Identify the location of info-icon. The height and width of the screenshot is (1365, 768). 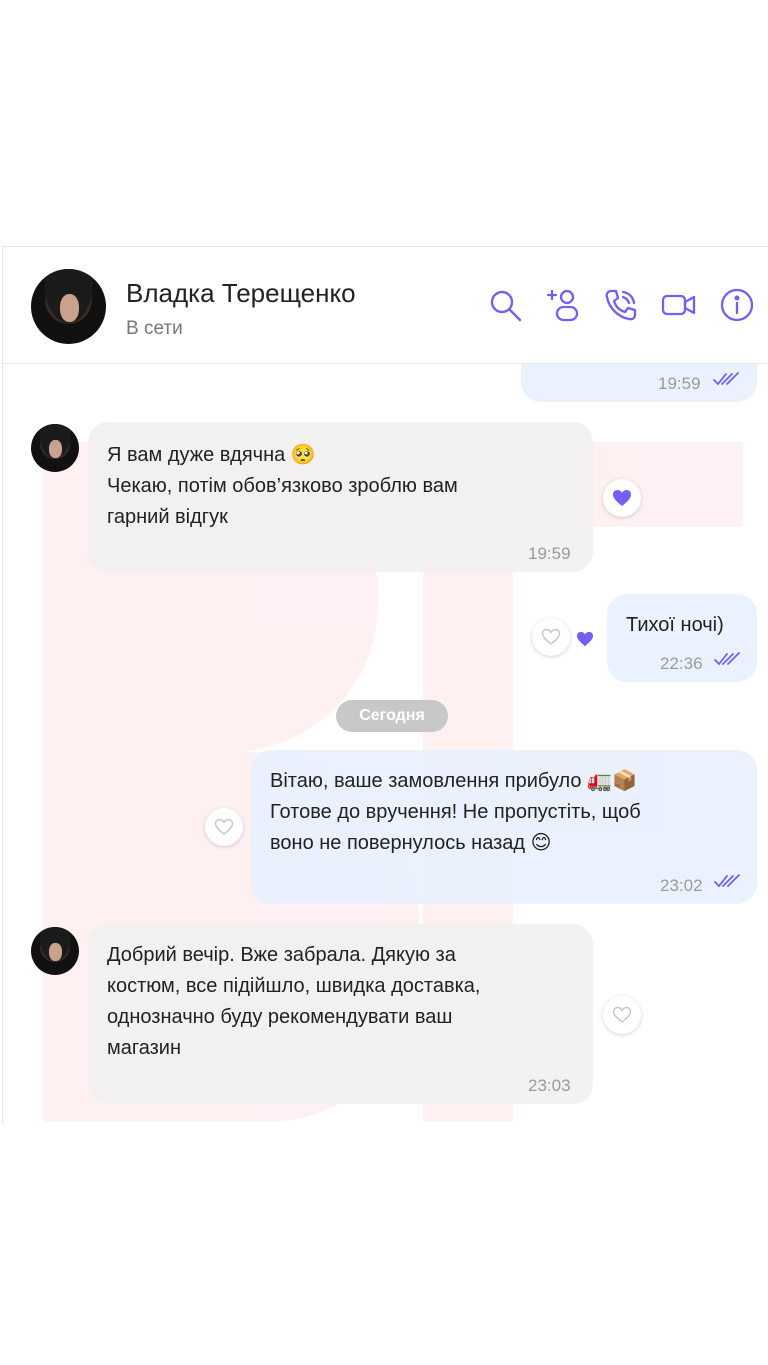
(737, 305).